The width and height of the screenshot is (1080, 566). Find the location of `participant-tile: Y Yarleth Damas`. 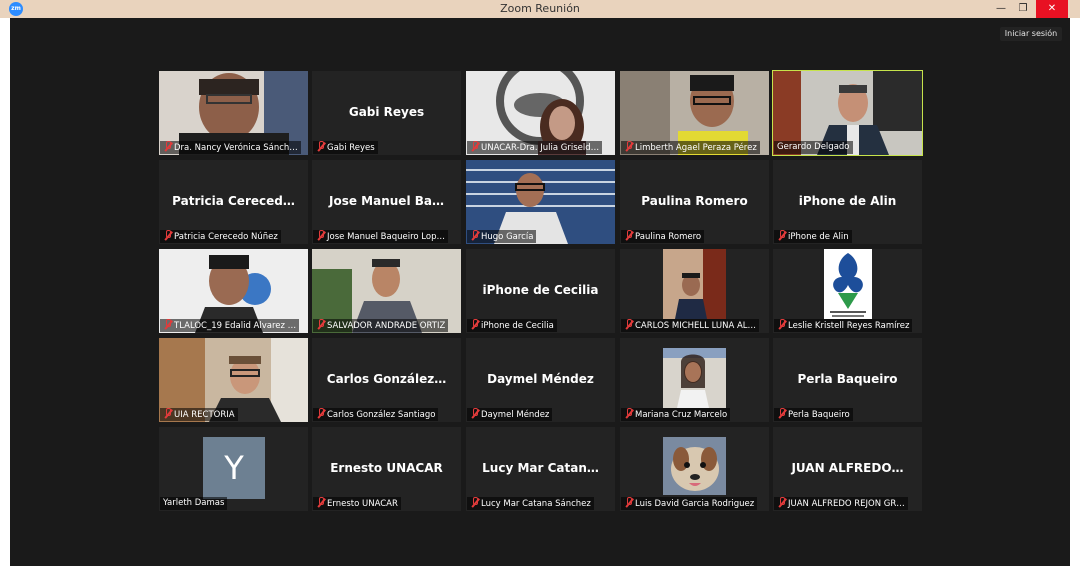

participant-tile: Y Yarleth Damas is located at coordinates (233, 469).